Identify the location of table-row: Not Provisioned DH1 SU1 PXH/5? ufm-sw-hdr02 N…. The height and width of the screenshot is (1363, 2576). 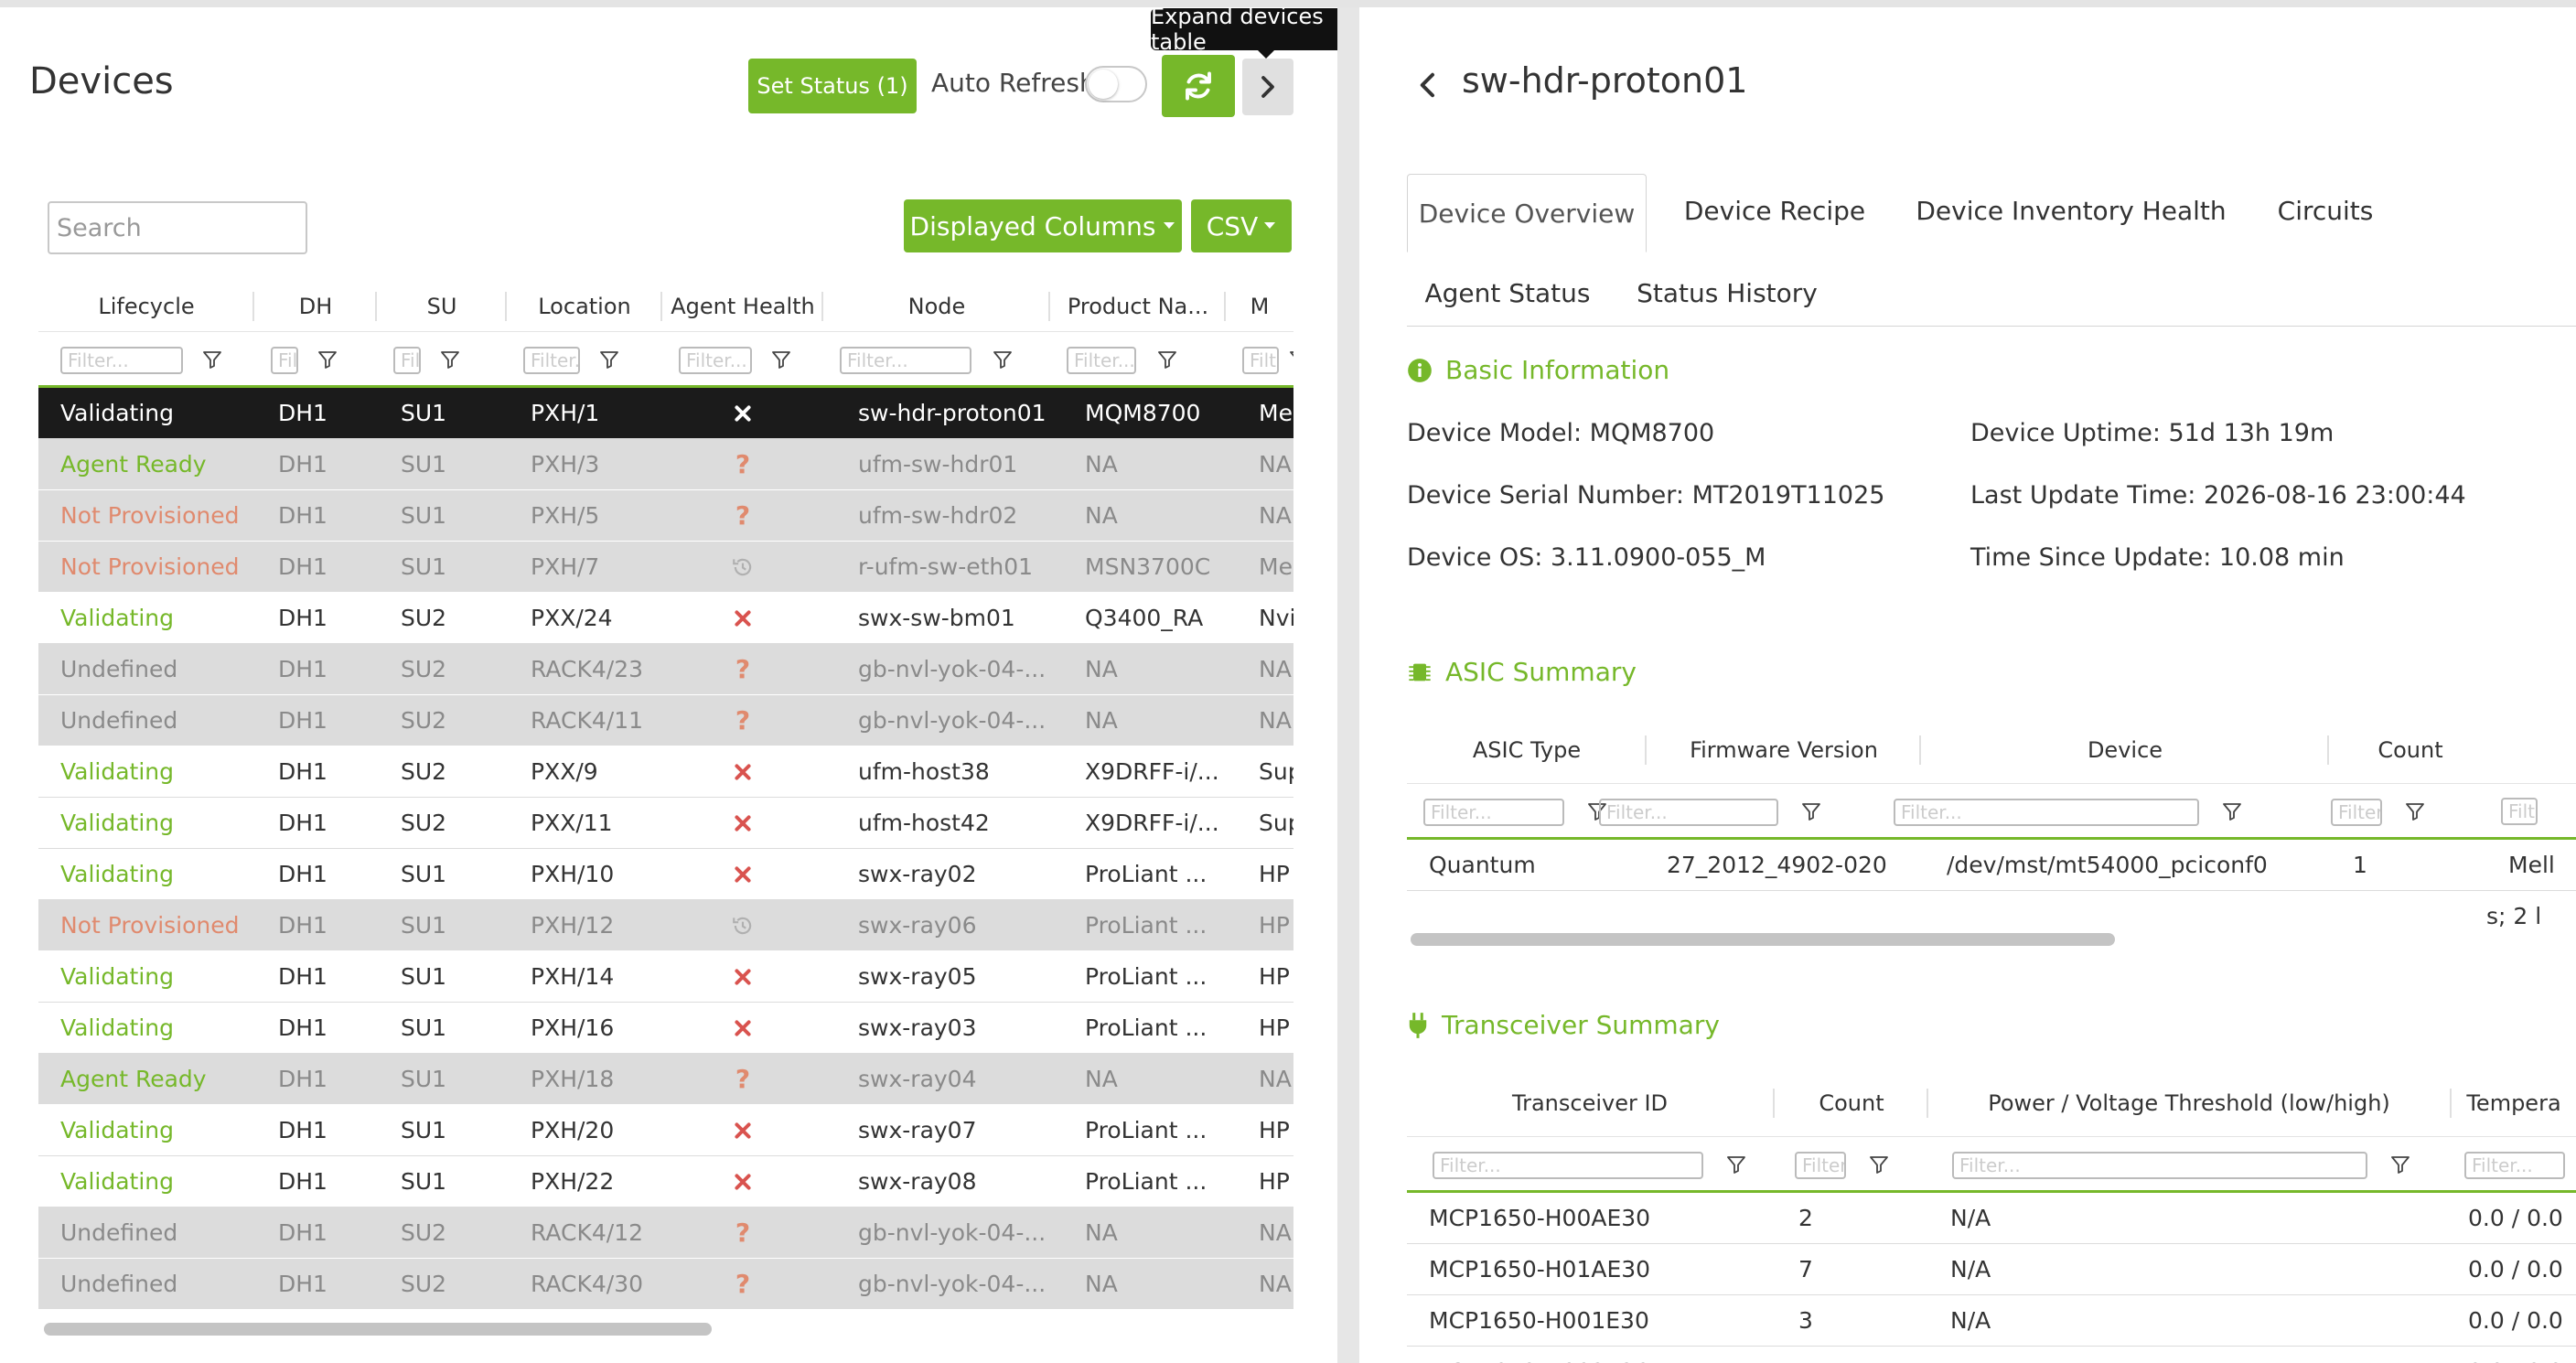
(666, 516).